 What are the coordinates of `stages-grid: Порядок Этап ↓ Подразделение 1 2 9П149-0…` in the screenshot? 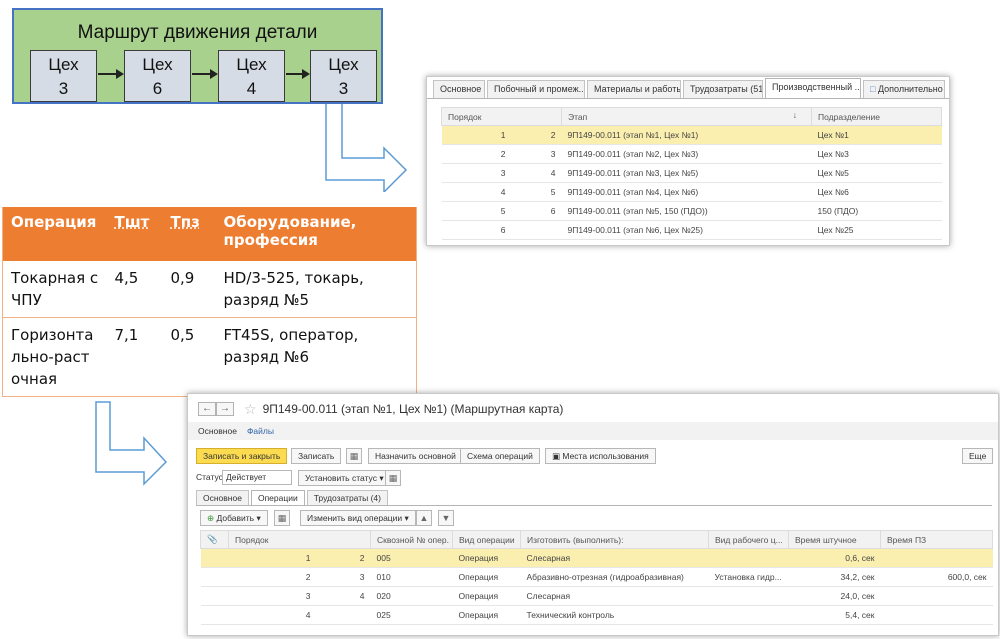 It's located at (691, 173).